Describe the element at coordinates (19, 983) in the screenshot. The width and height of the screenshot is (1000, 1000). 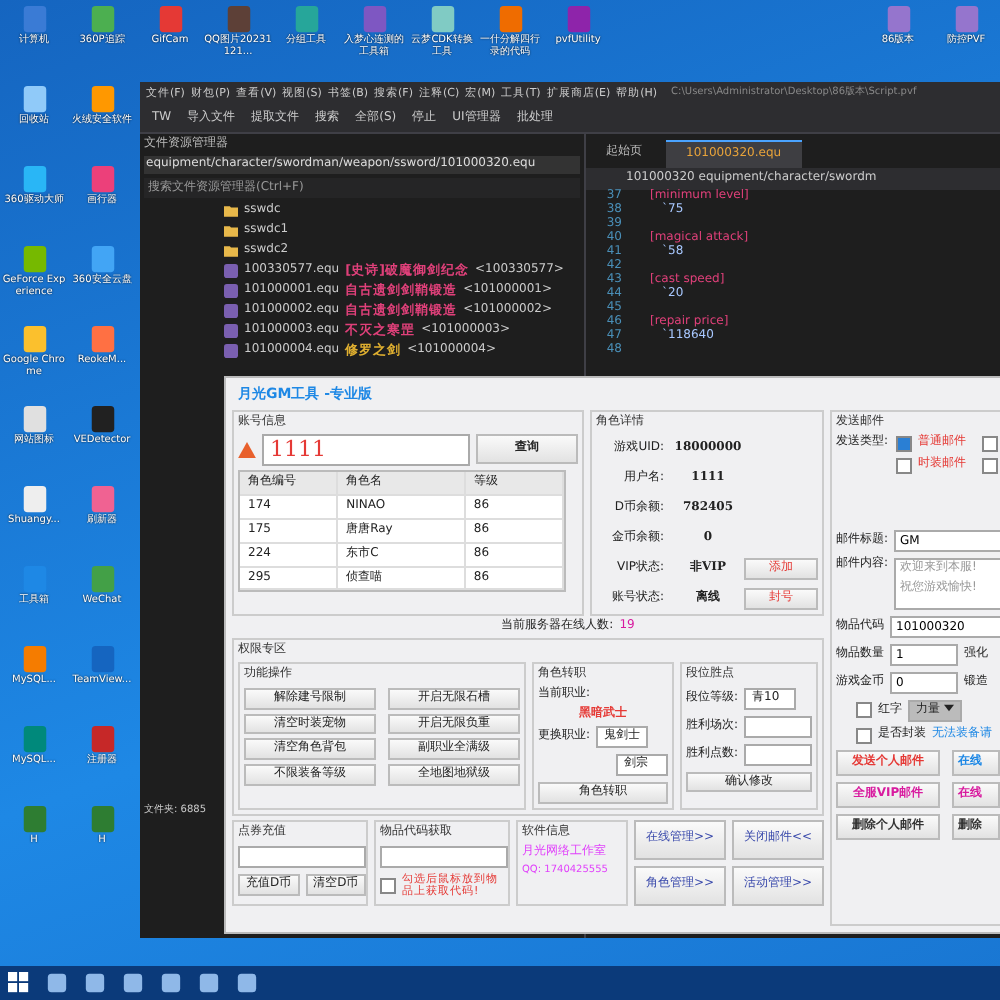
I see `start-icon` at that location.